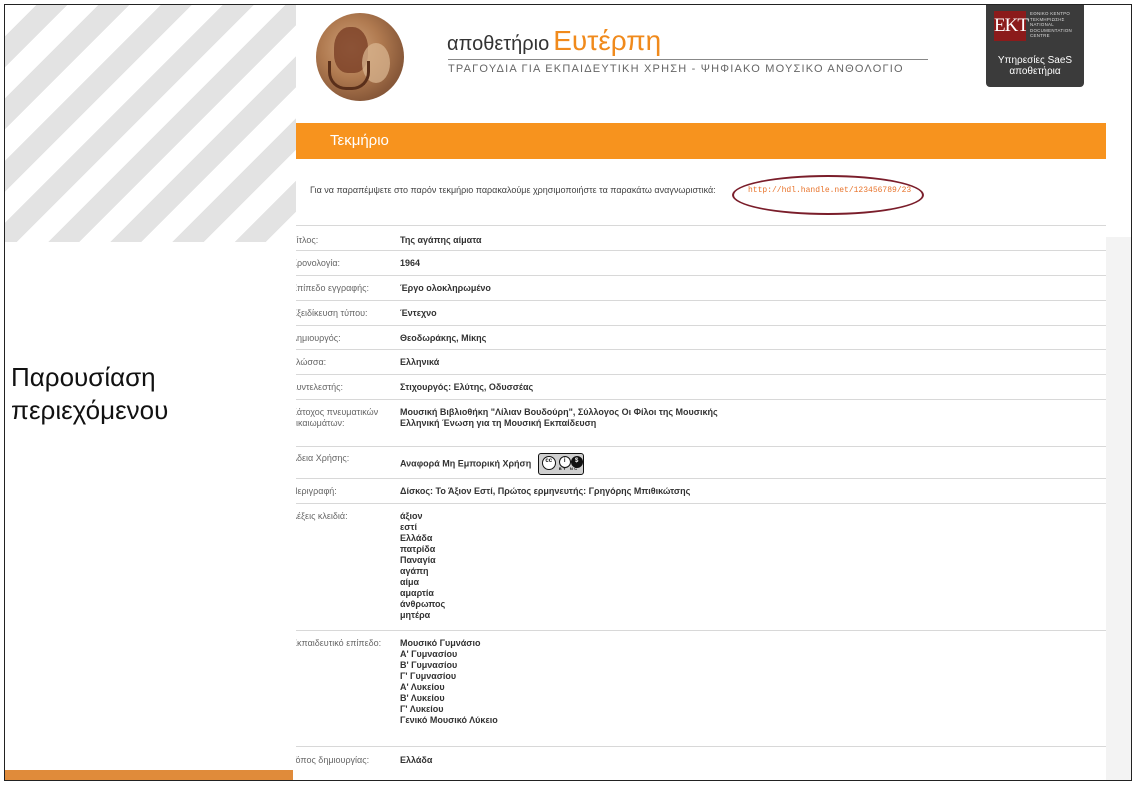 The height and width of the screenshot is (785, 1136). What do you see at coordinates (466, 463) in the screenshot?
I see `license-value: Αναφορά Μη Εμπορική Χρήση` at bounding box center [466, 463].